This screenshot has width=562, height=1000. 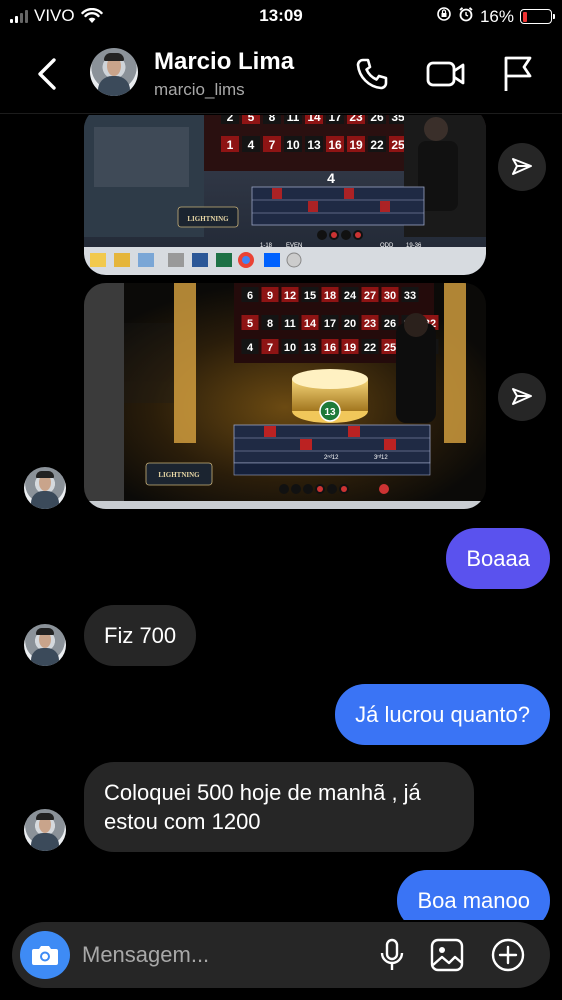 What do you see at coordinates (331, 178) in the screenshot?
I see `result-number-1: 4` at bounding box center [331, 178].